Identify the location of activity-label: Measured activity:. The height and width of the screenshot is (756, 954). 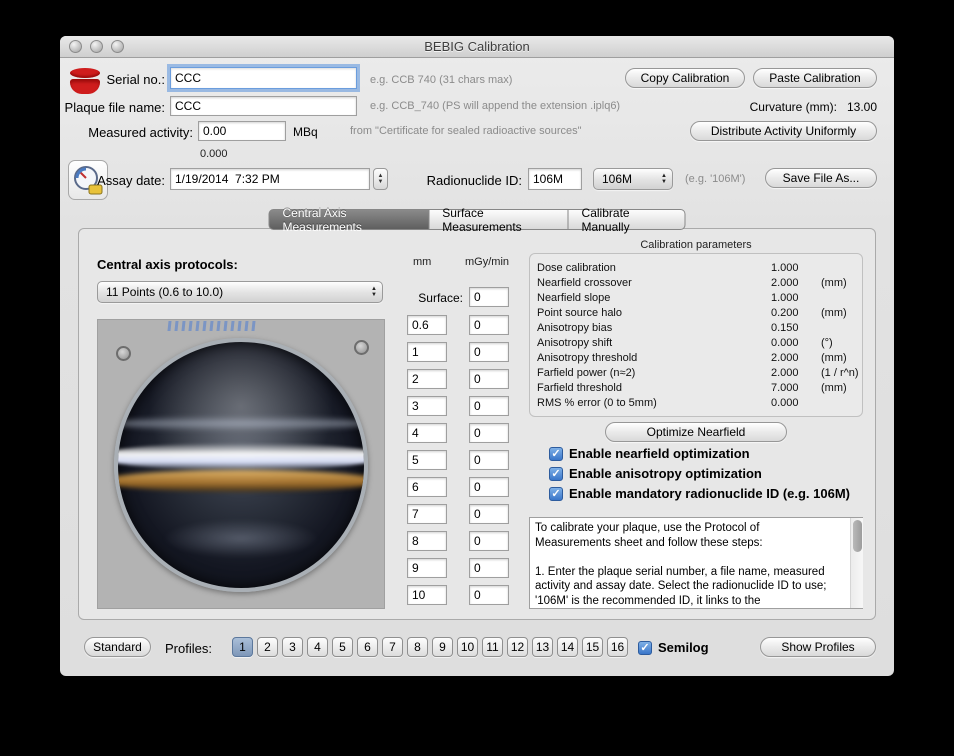
(140, 132).